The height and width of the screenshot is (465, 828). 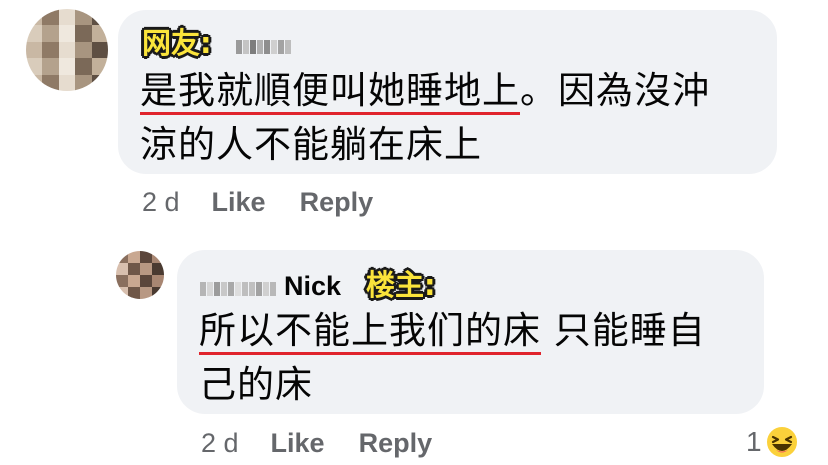 What do you see at coordinates (311, 144) in the screenshot?
I see `comment-text-line: 涼的人不能躺在床上` at bounding box center [311, 144].